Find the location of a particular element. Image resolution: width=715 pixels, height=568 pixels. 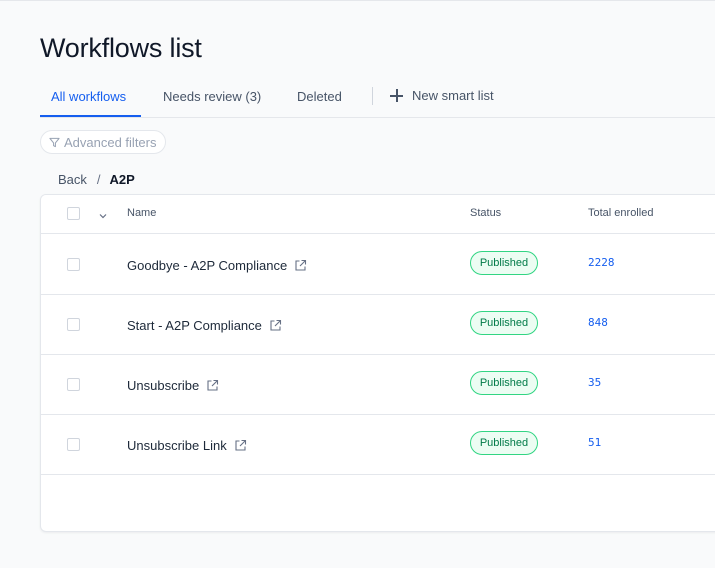

tab-deleted: Deleted is located at coordinates (319, 96).